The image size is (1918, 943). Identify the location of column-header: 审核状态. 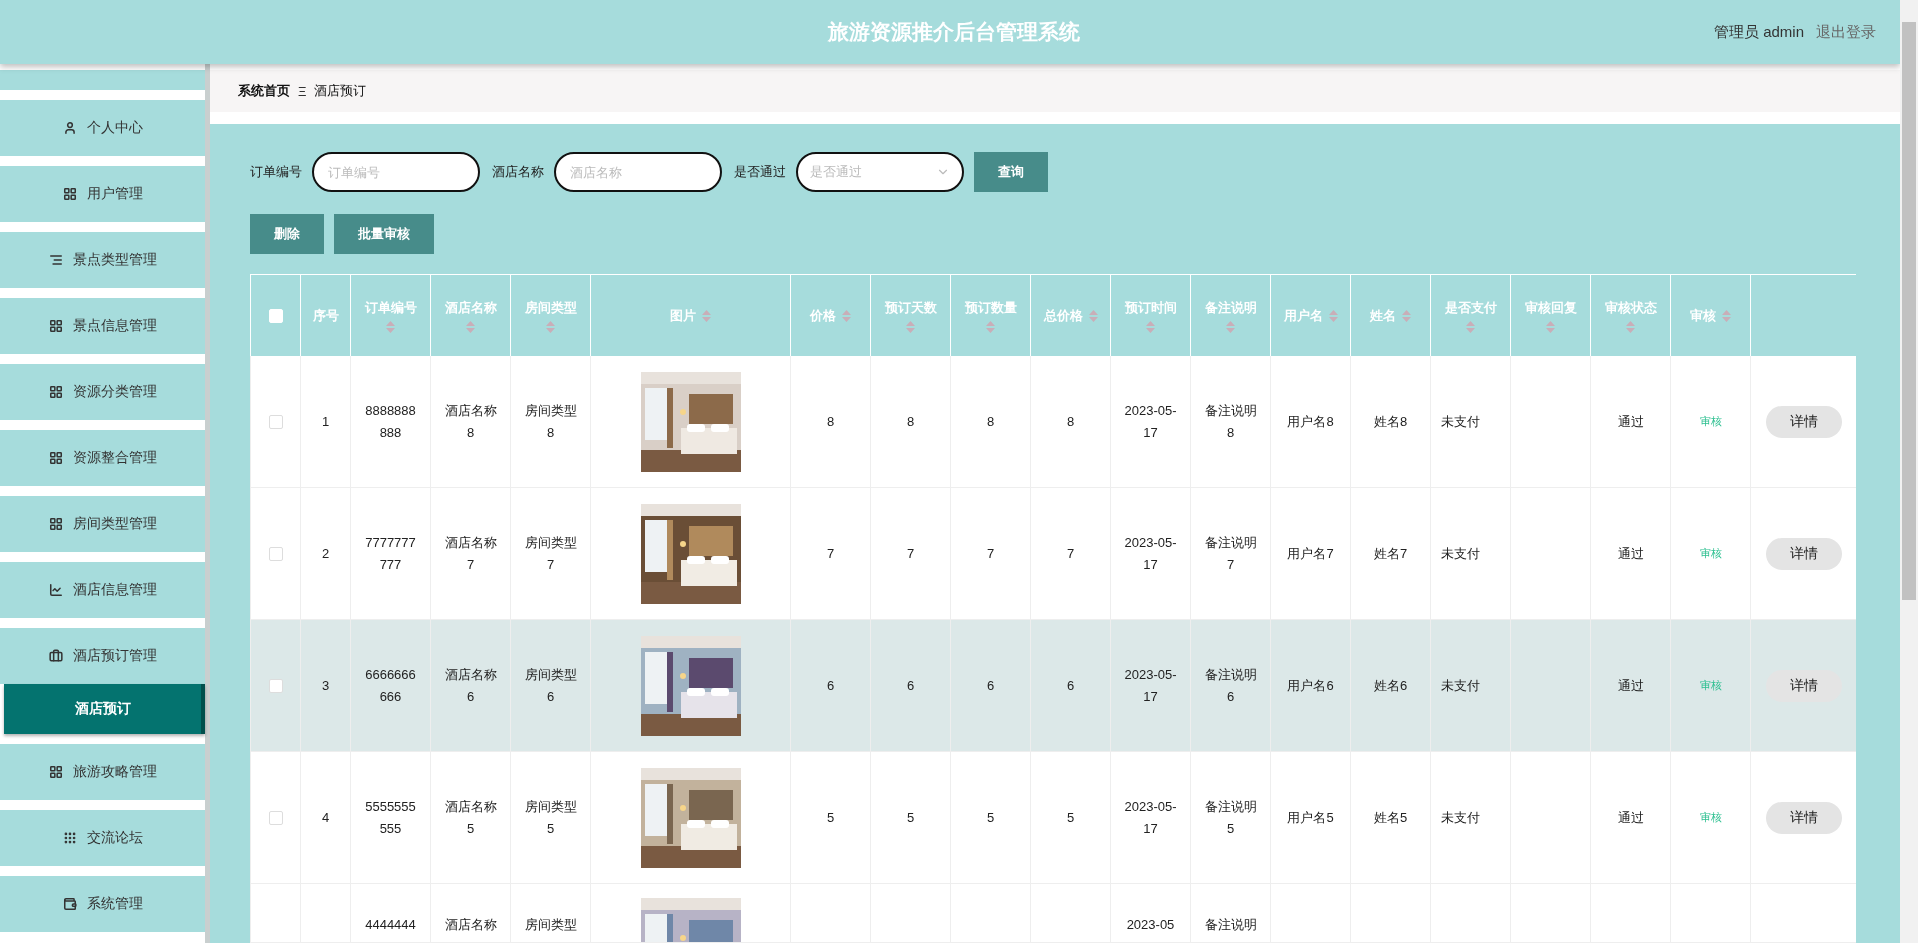
(1630, 307).